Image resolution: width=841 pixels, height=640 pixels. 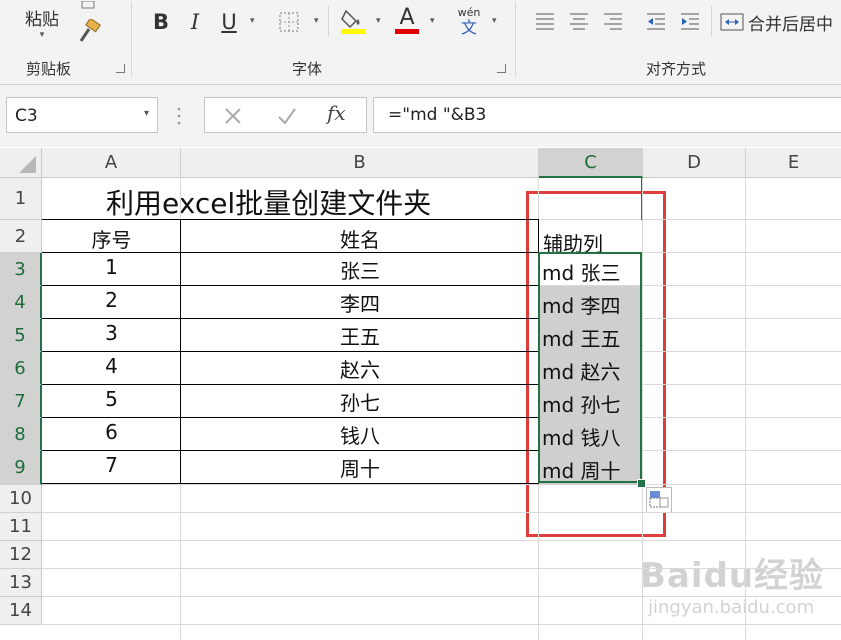 What do you see at coordinates (360, 370) in the screenshot?
I see `name-cell: 赵六` at bounding box center [360, 370].